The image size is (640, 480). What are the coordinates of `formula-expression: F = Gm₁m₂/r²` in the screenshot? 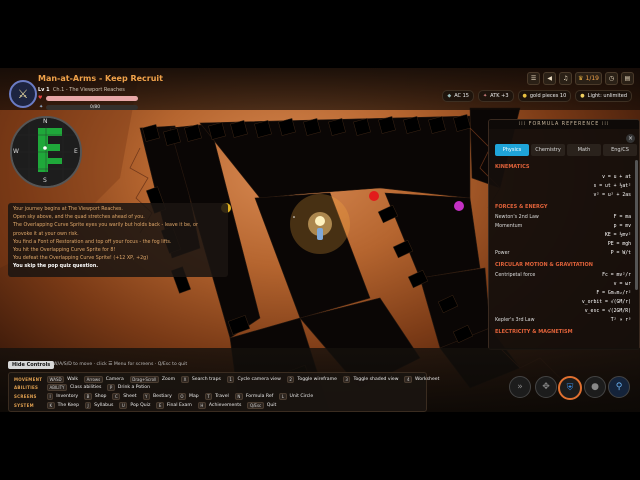 It's located at (613, 293).